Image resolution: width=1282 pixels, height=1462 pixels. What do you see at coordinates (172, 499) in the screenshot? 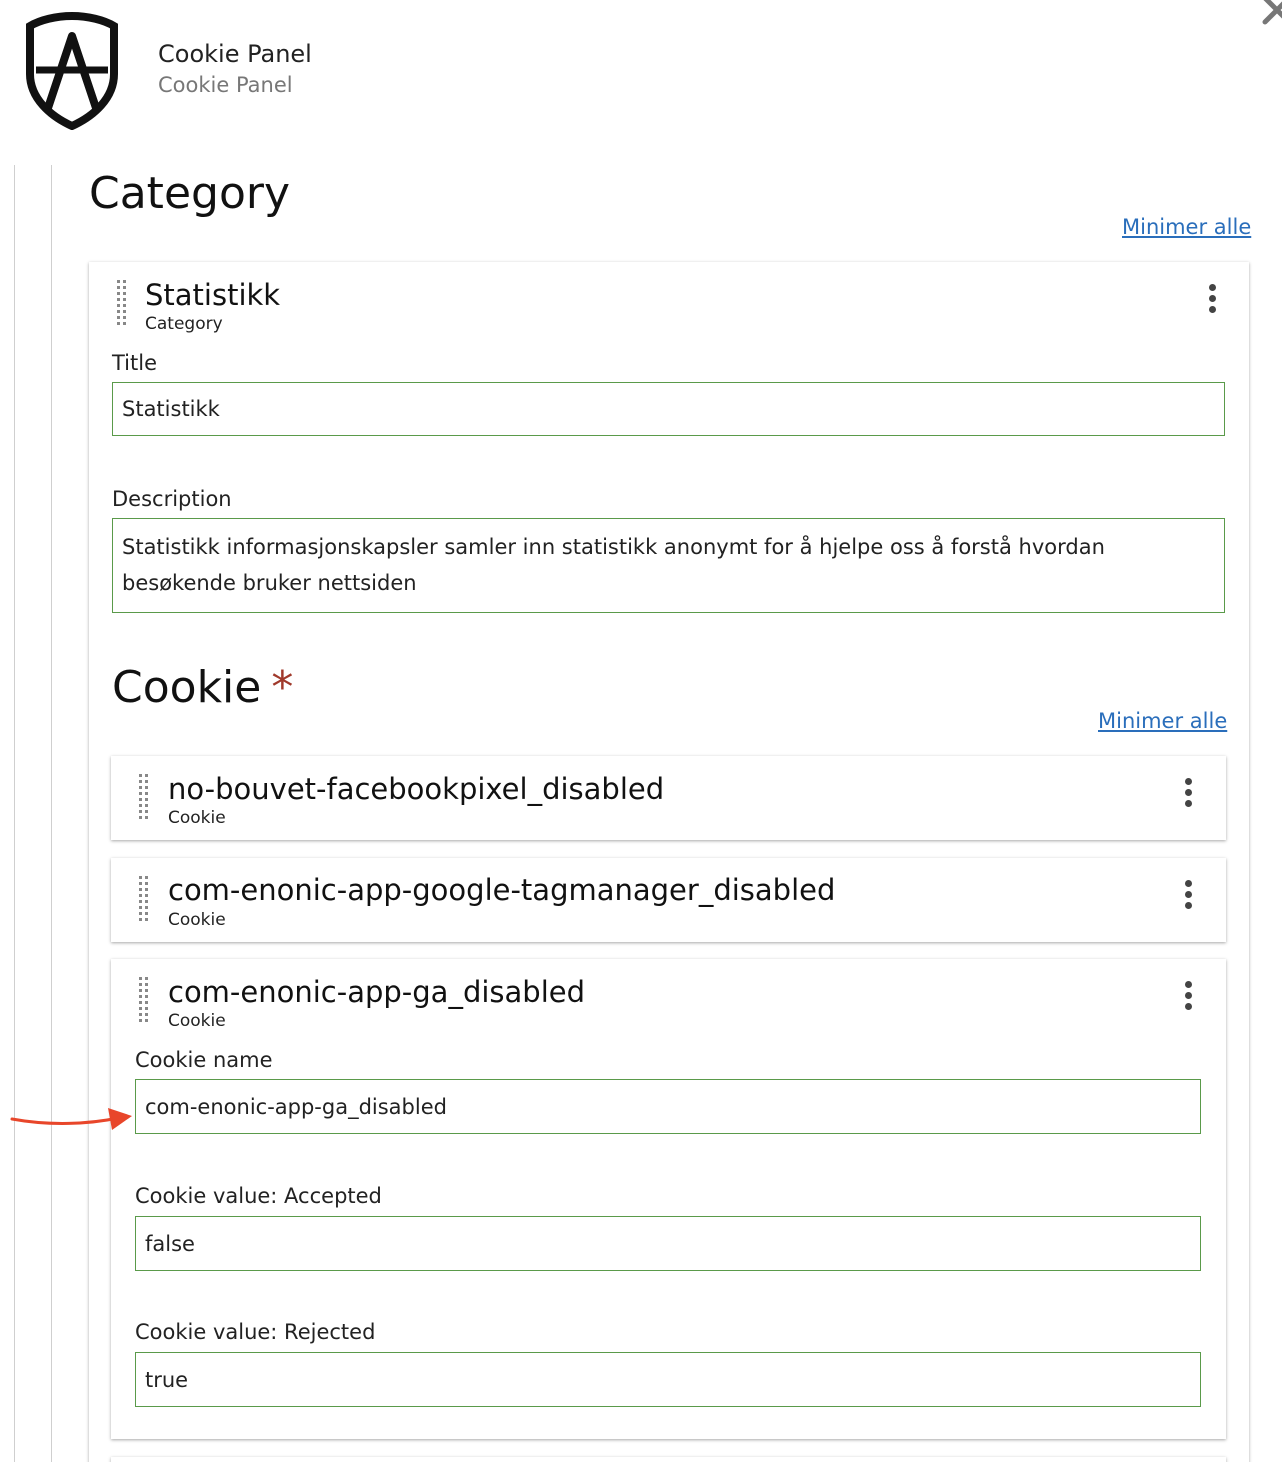
I see `description-field-label: Description` at bounding box center [172, 499].